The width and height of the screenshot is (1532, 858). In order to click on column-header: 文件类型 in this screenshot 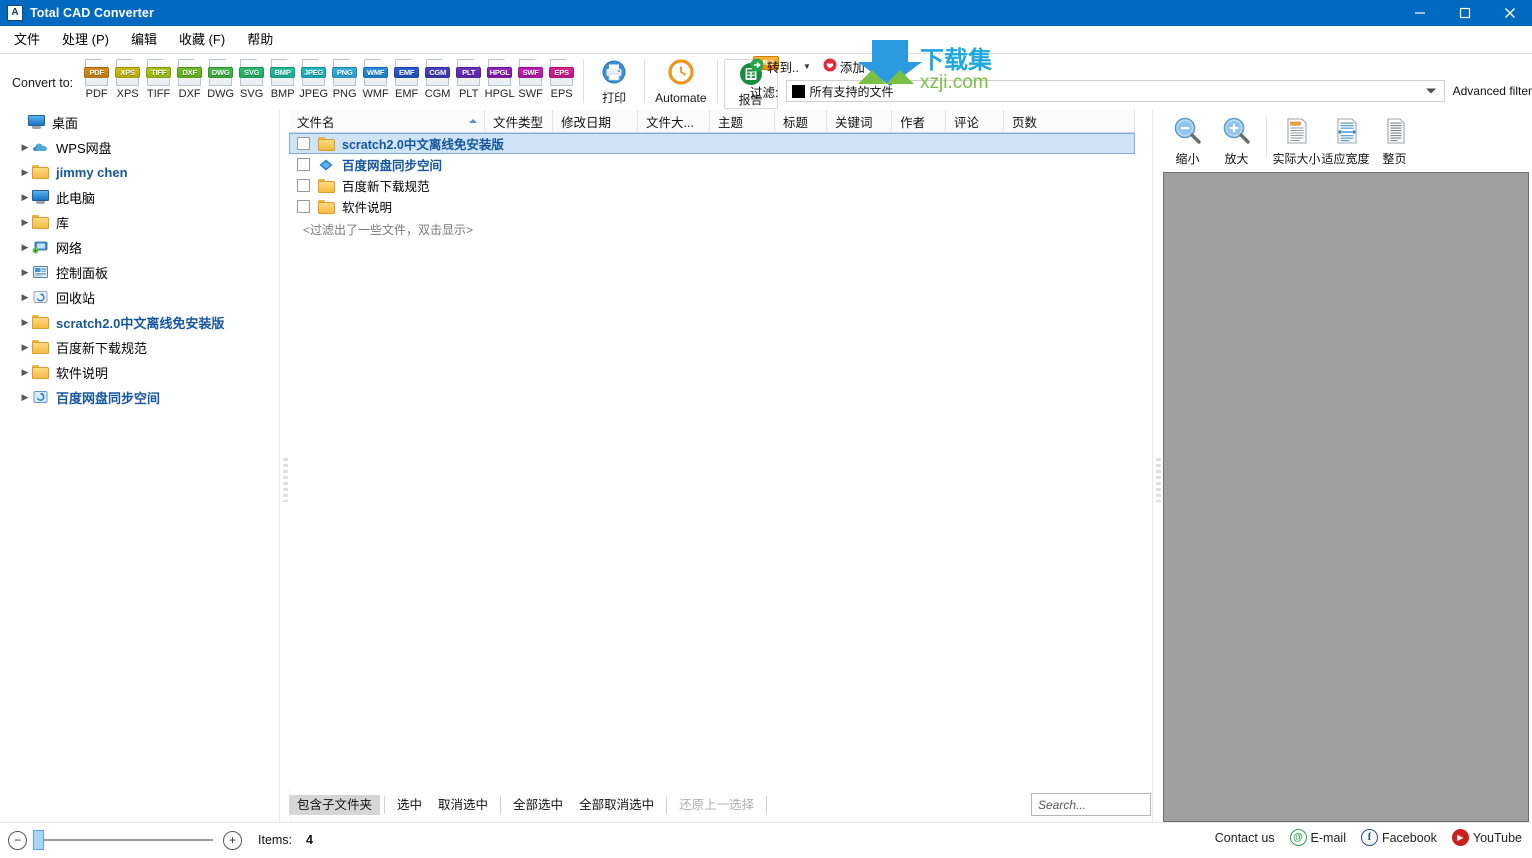, I will do `click(519, 121)`.